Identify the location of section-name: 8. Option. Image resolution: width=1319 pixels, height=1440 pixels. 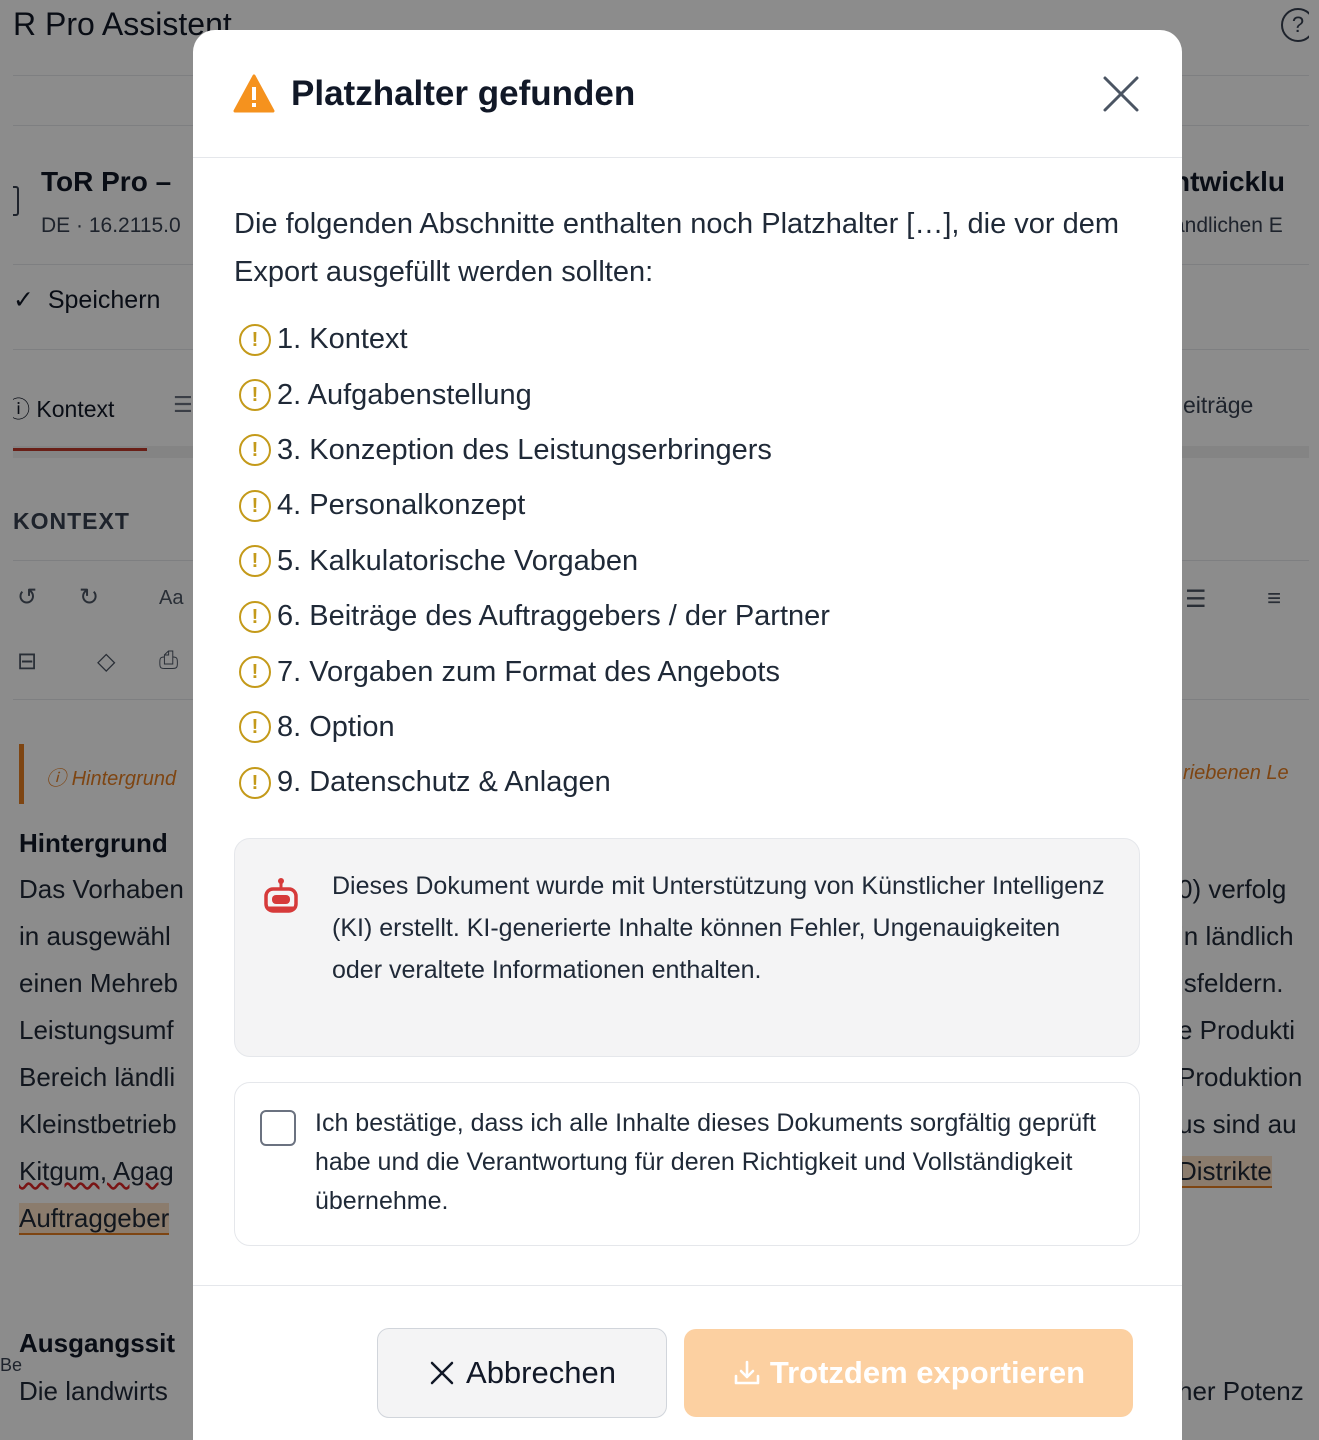
(336, 726).